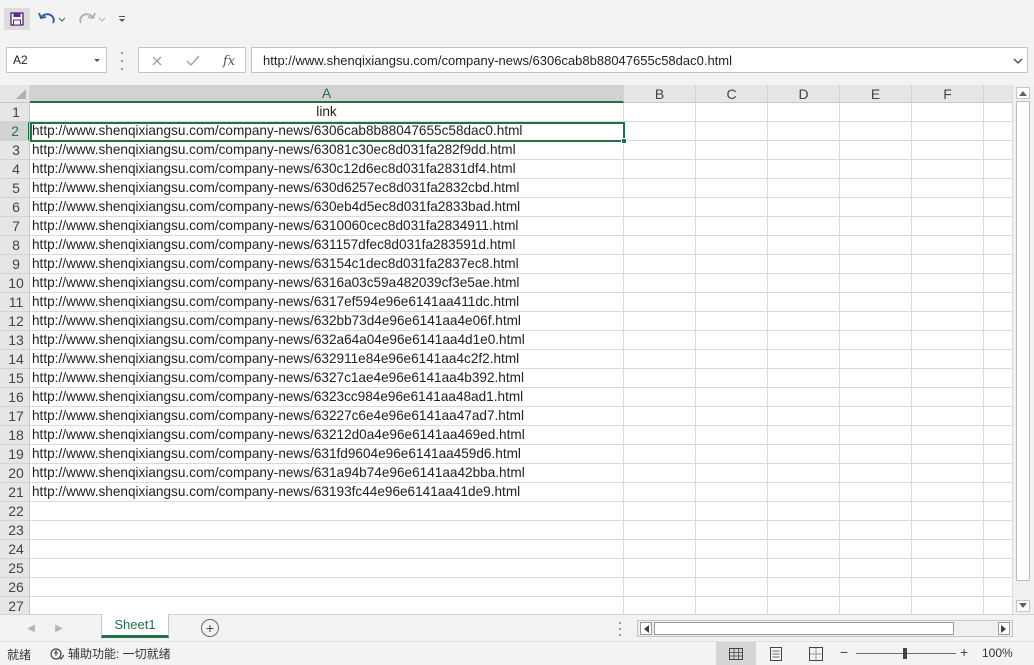 Image resolution: width=1034 pixels, height=665 pixels. What do you see at coordinates (948, 435) in the screenshot?
I see `cell-f18` at bounding box center [948, 435].